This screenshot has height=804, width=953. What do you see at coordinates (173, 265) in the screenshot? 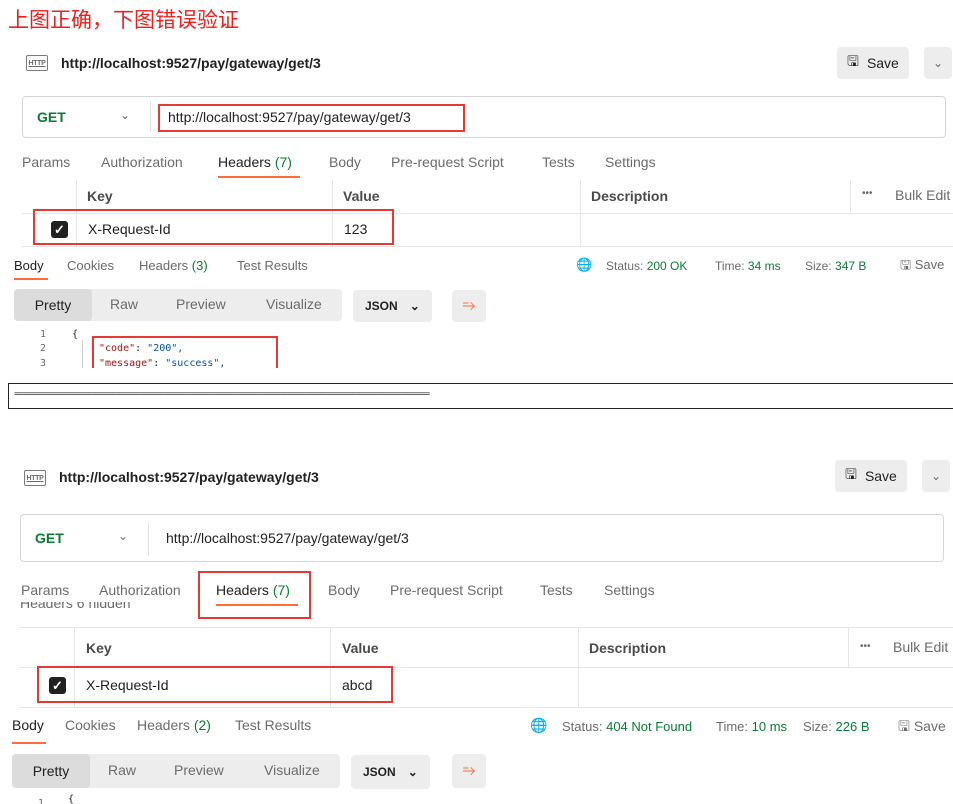
I see `response-tab-headers: Headers (3)` at bounding box center [173, 265].